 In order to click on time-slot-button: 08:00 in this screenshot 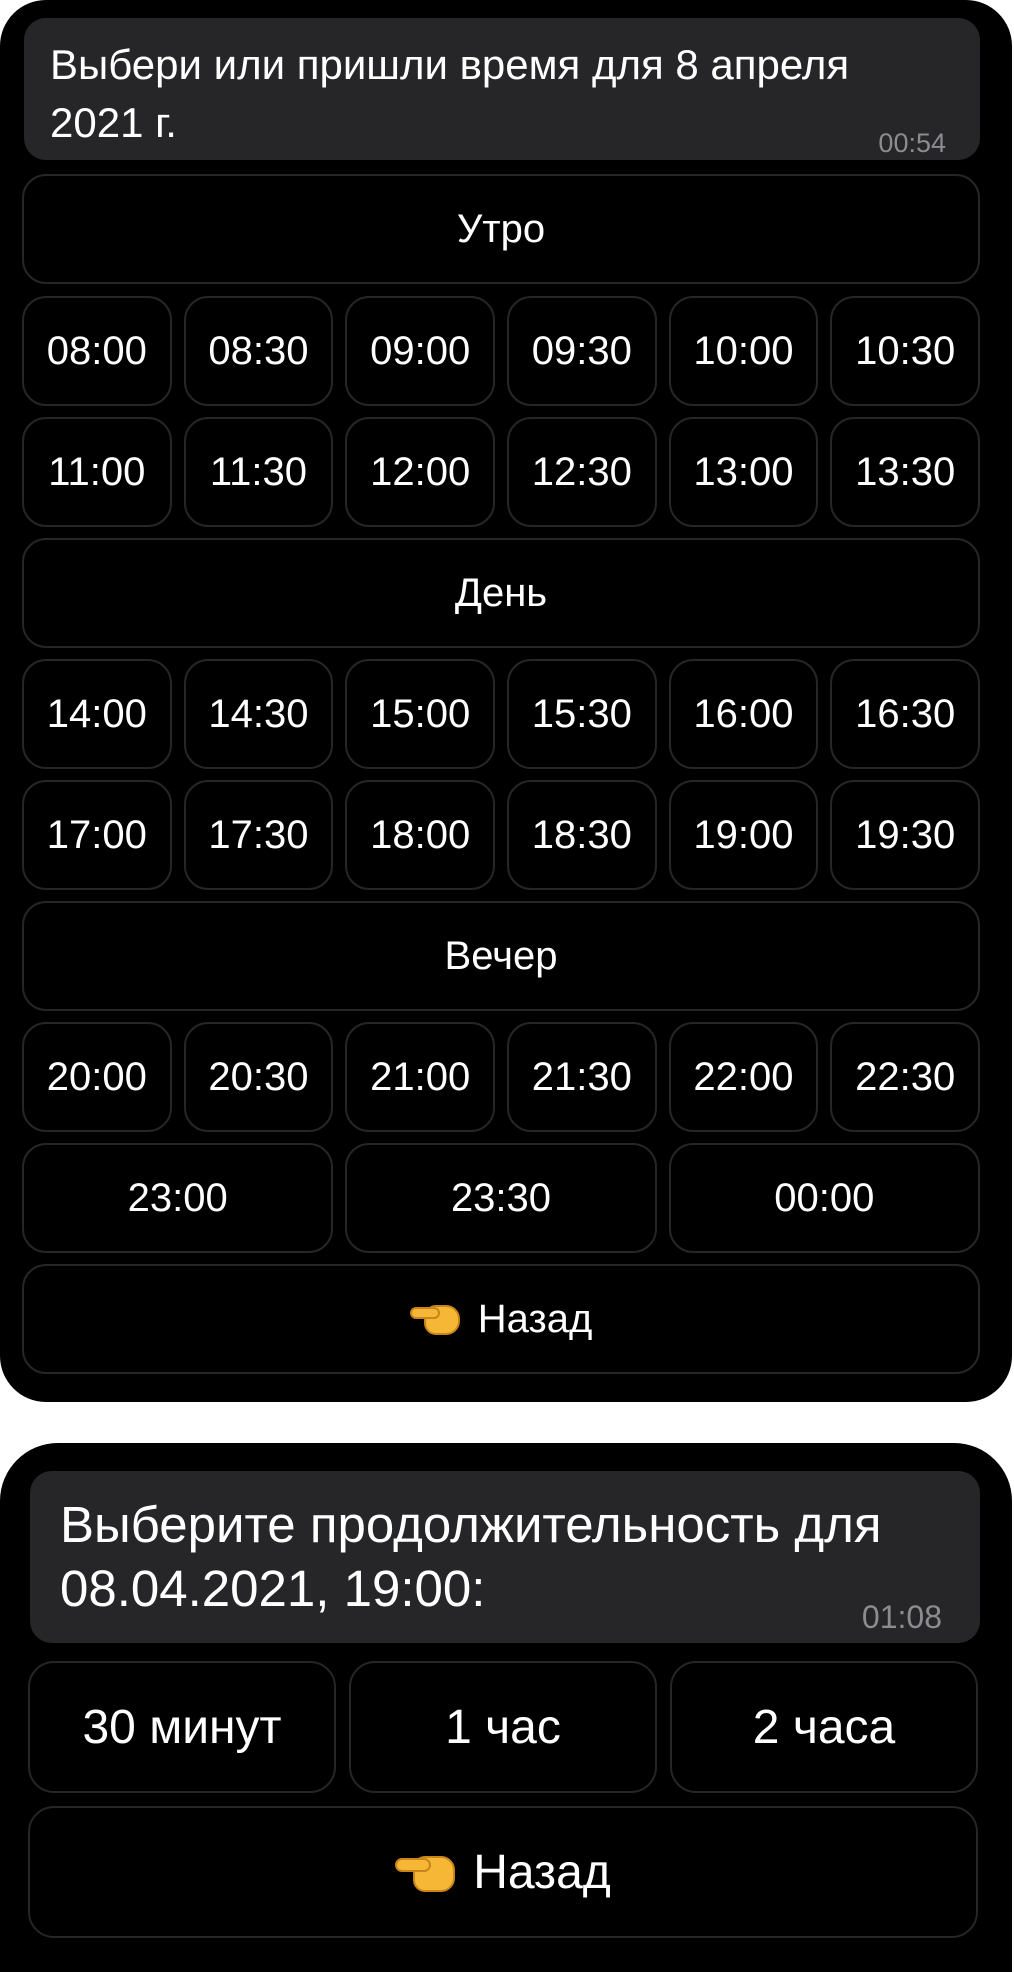, I will do `click(97, 351)`.